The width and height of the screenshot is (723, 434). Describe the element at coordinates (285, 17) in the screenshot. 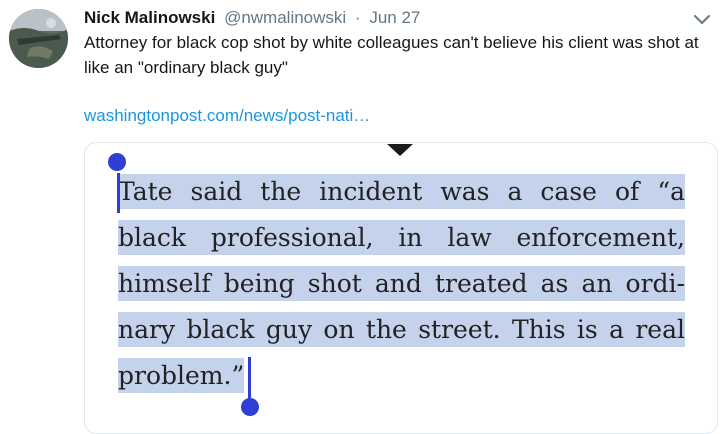

I see `author-handle: @nwmalinowski` at that location.